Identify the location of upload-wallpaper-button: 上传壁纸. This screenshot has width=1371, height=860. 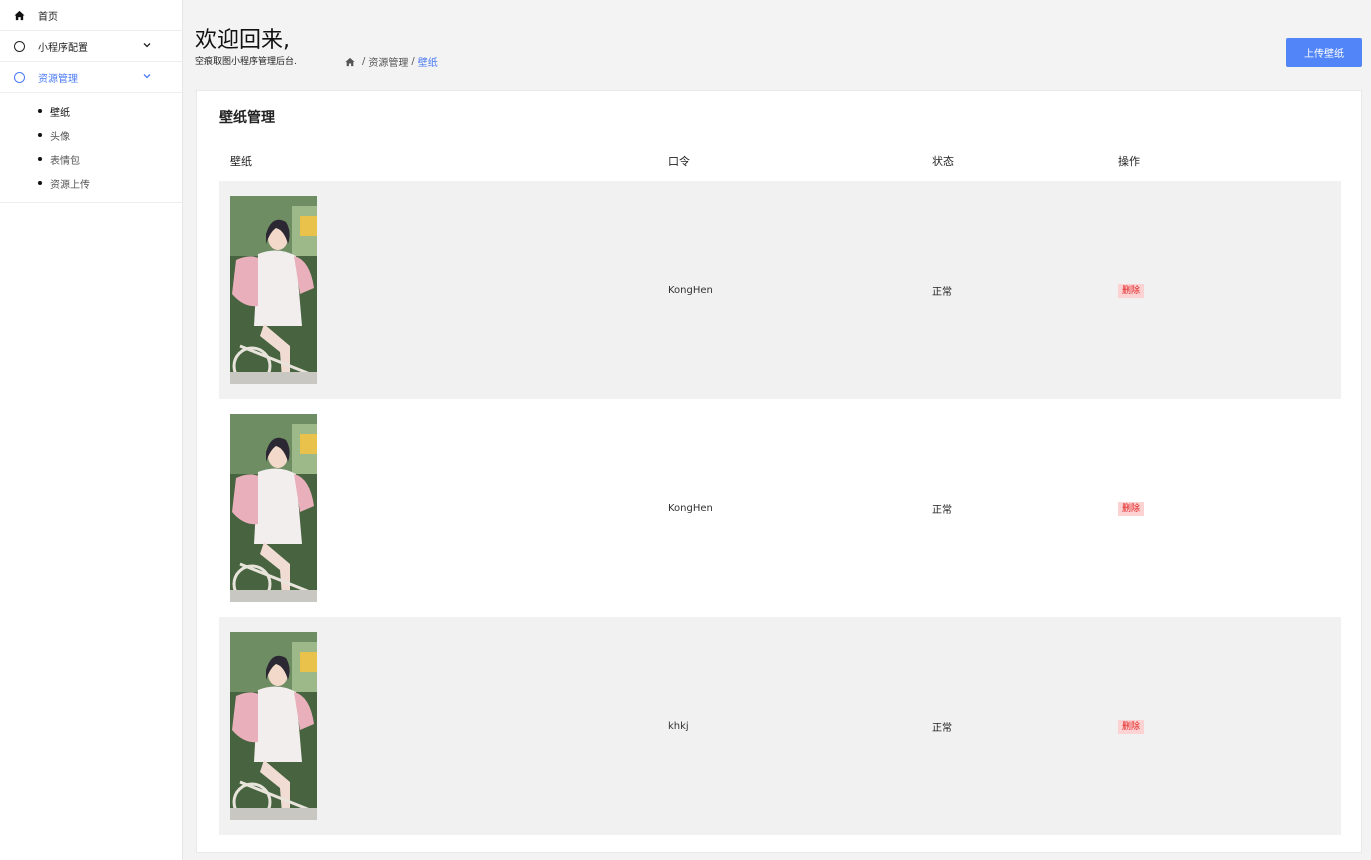
(1324, 52).